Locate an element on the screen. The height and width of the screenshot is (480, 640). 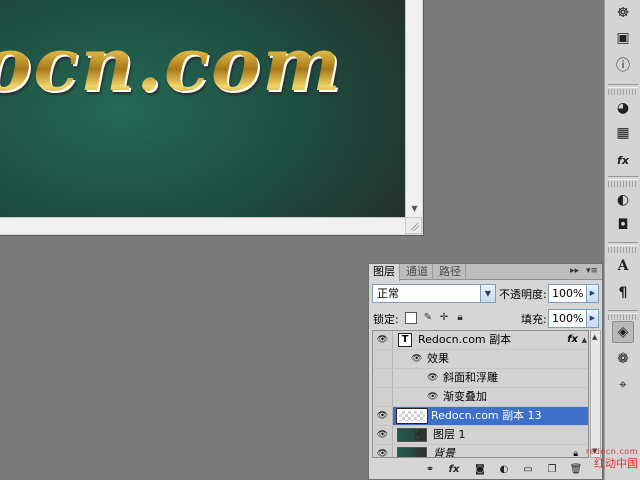
channels-icon: ❁ is located at coordinates (623, 359).